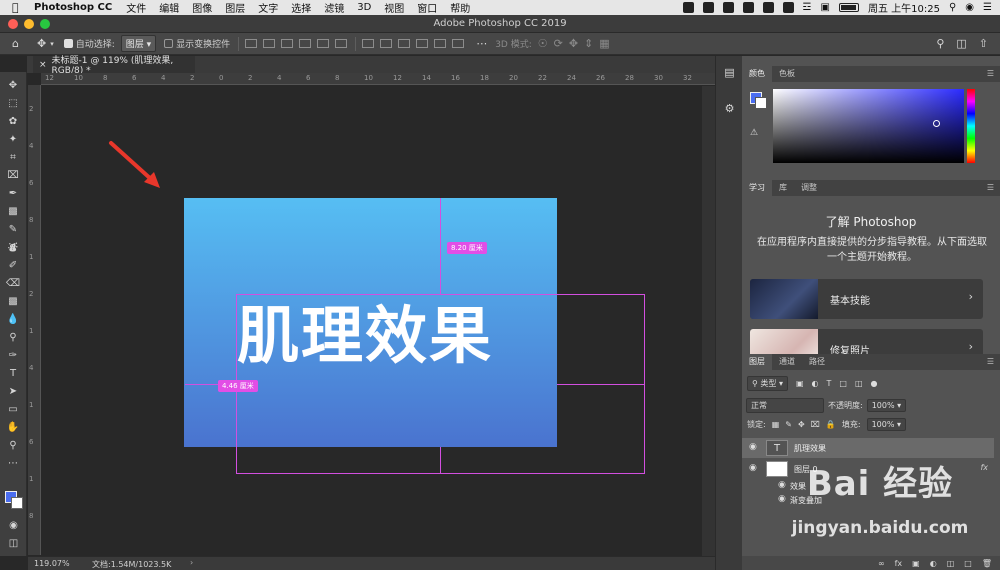 The image size is (1000, 570). What do you see at coordinates (13, 427) in the screenshot?
I see `hand-tool-icon: ✋` at bounding box center [13, 427].